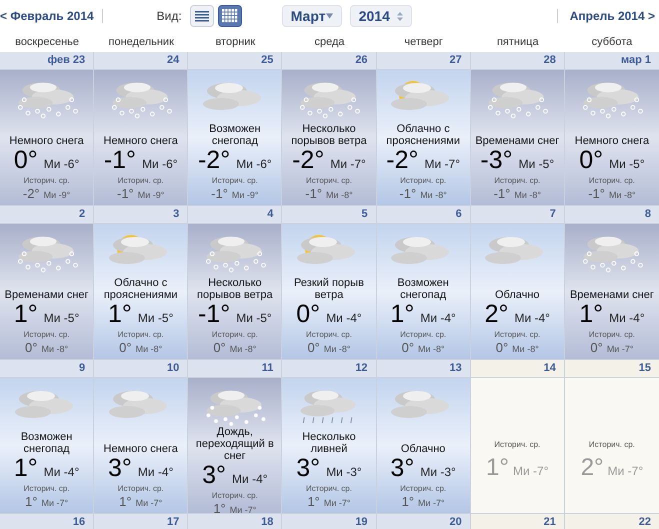 The height and width of the screenshot is (529, 659). What do you see at coordinates (47, 61) in the screenshot?
I see `date-header: фев 23` at bounding box center [47, 61].